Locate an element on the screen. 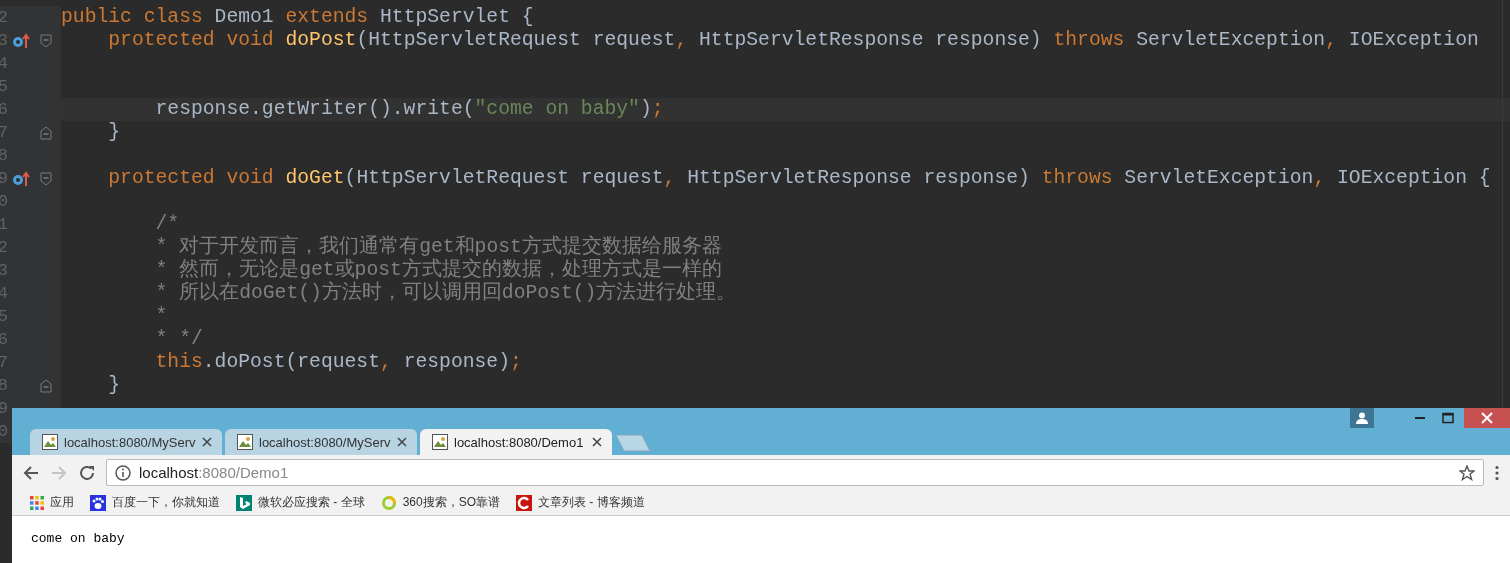 The width and height of the screenshot is (1510, 563). bing-icon is located at coordinates (244, 502).